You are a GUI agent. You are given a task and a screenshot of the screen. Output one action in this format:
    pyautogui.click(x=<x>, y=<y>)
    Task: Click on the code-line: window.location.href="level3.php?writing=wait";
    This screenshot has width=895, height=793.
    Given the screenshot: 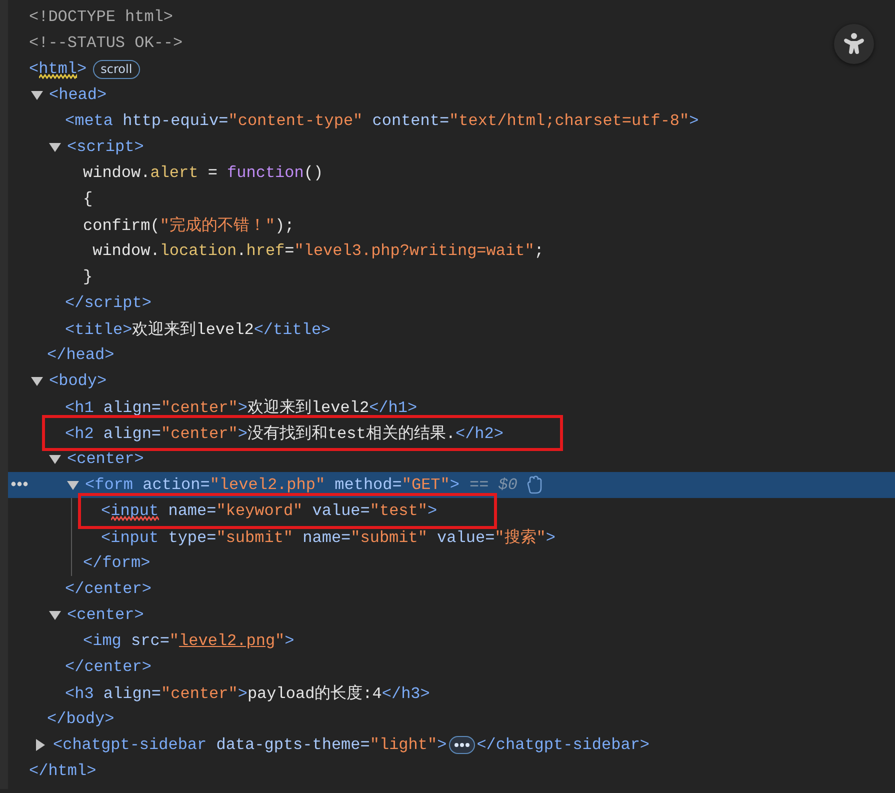 What is the action you would take?
    pyautogui.click(x=318, y=251)
    